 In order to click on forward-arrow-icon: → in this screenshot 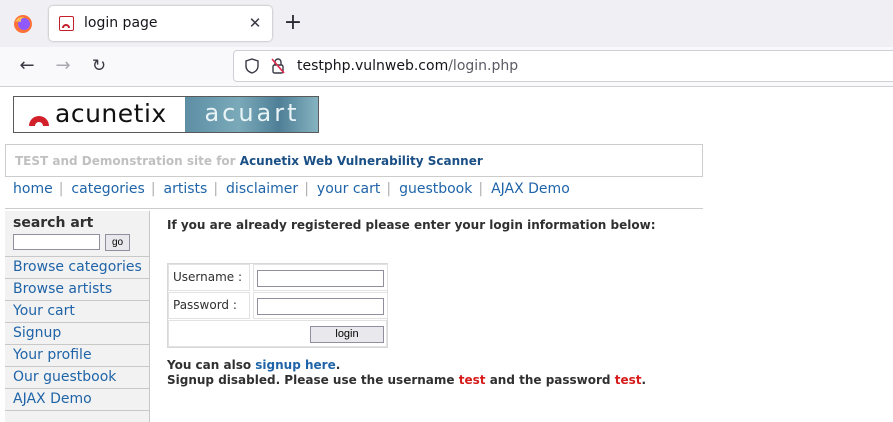, I will do `click(63, 66)`.